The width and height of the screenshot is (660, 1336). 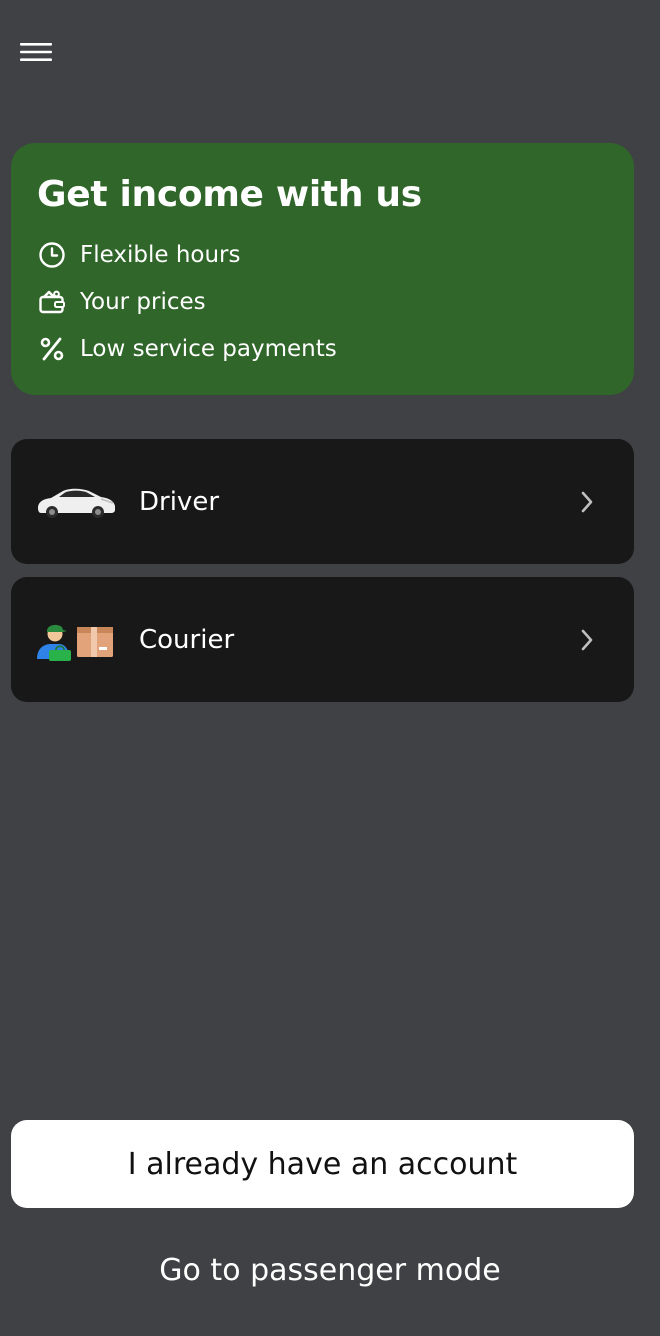 I want to click on wallet-icon, so click(x=52, y=302).